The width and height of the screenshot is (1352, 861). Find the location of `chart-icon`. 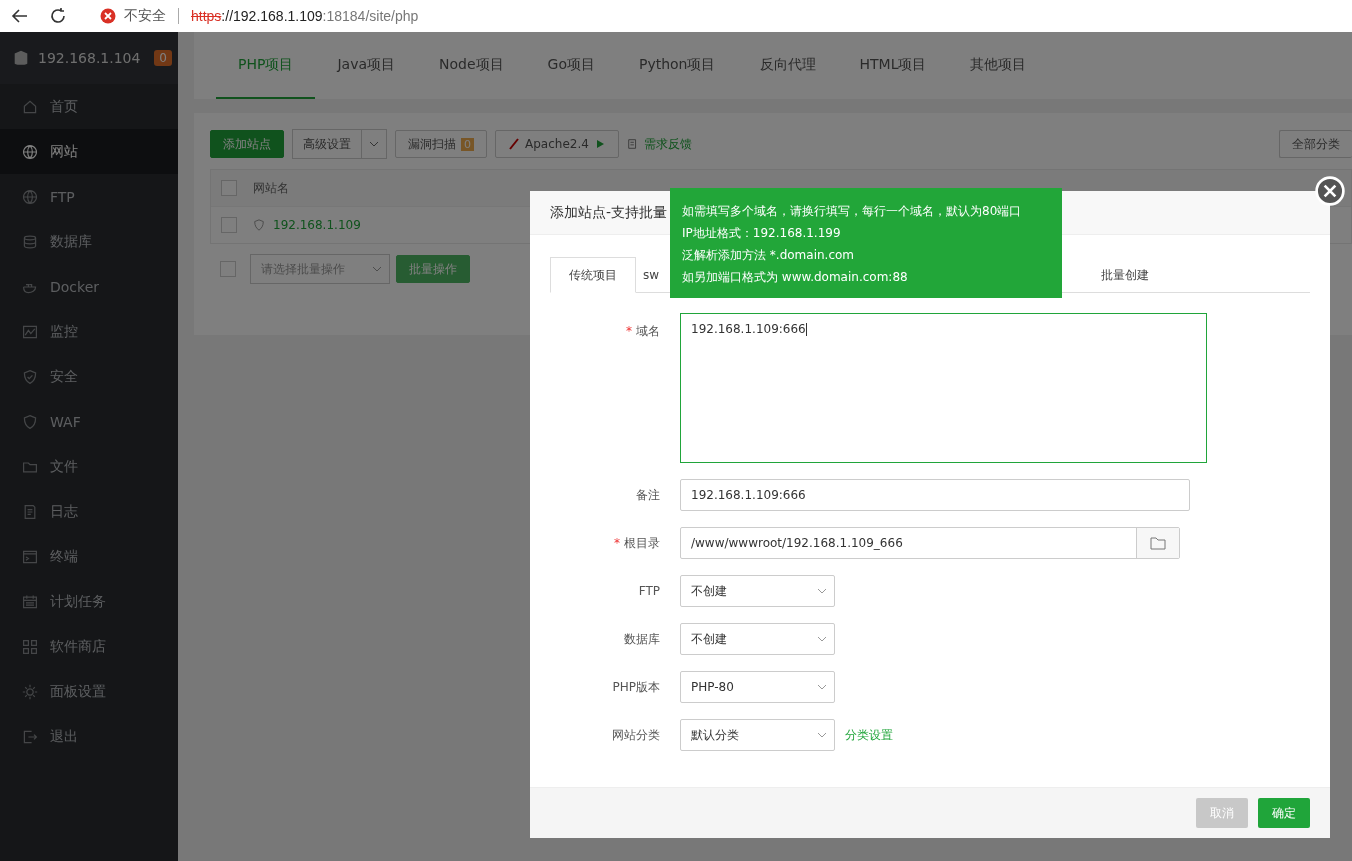

chart-icon is located at coordinates (30, 331).